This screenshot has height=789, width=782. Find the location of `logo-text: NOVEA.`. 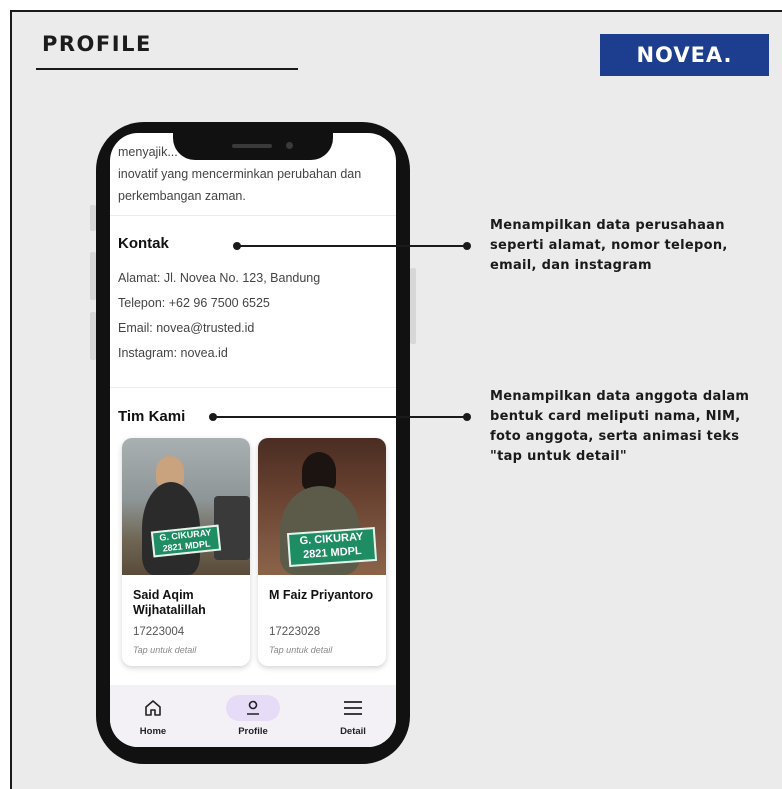

logo-text: NOVEA. is located at coordinates (684, 55).